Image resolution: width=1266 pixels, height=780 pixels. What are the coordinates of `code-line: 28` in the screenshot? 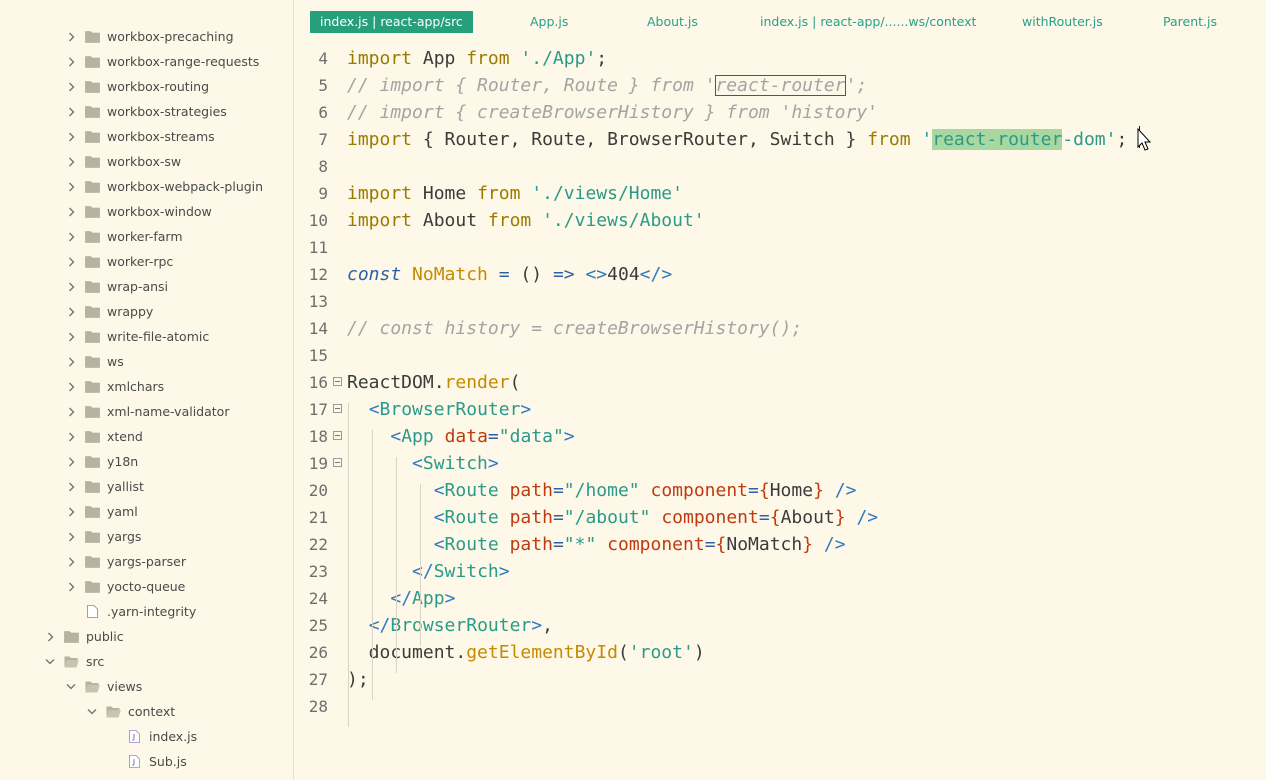 It's located at (780, 706).